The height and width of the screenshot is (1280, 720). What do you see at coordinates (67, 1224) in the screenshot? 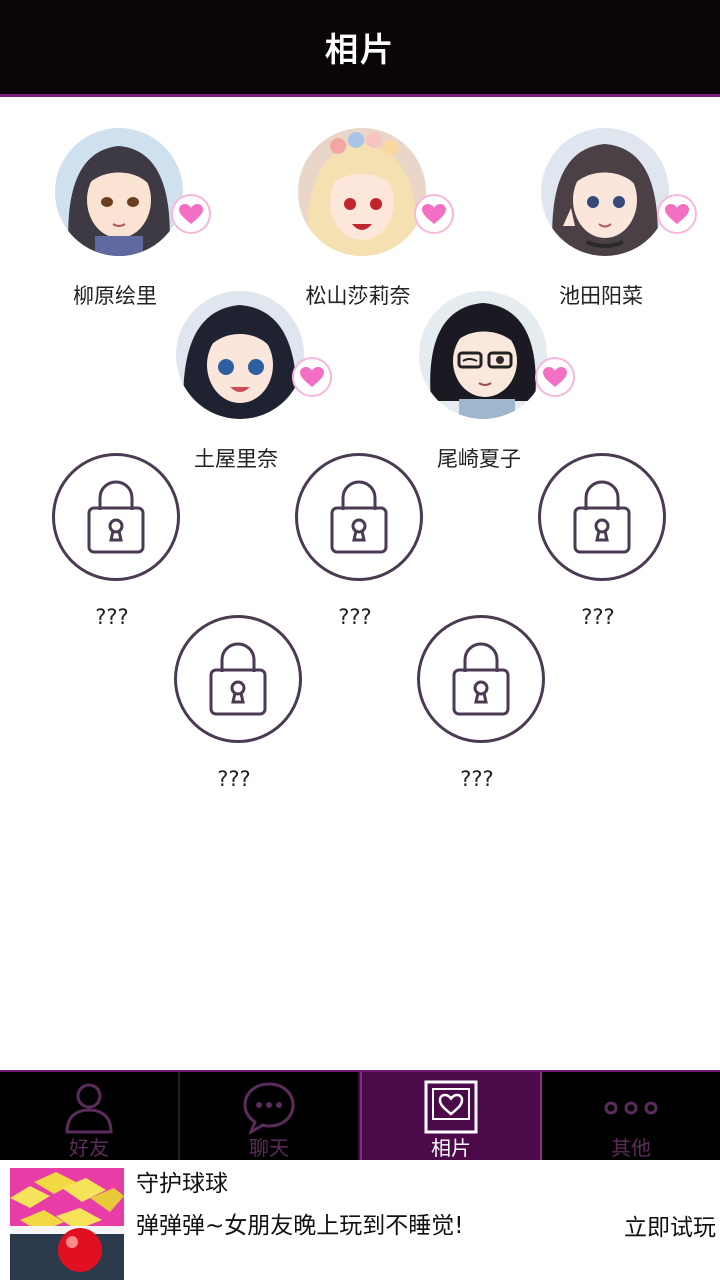
I see `ad-image` at bounding box center [67, 1224].